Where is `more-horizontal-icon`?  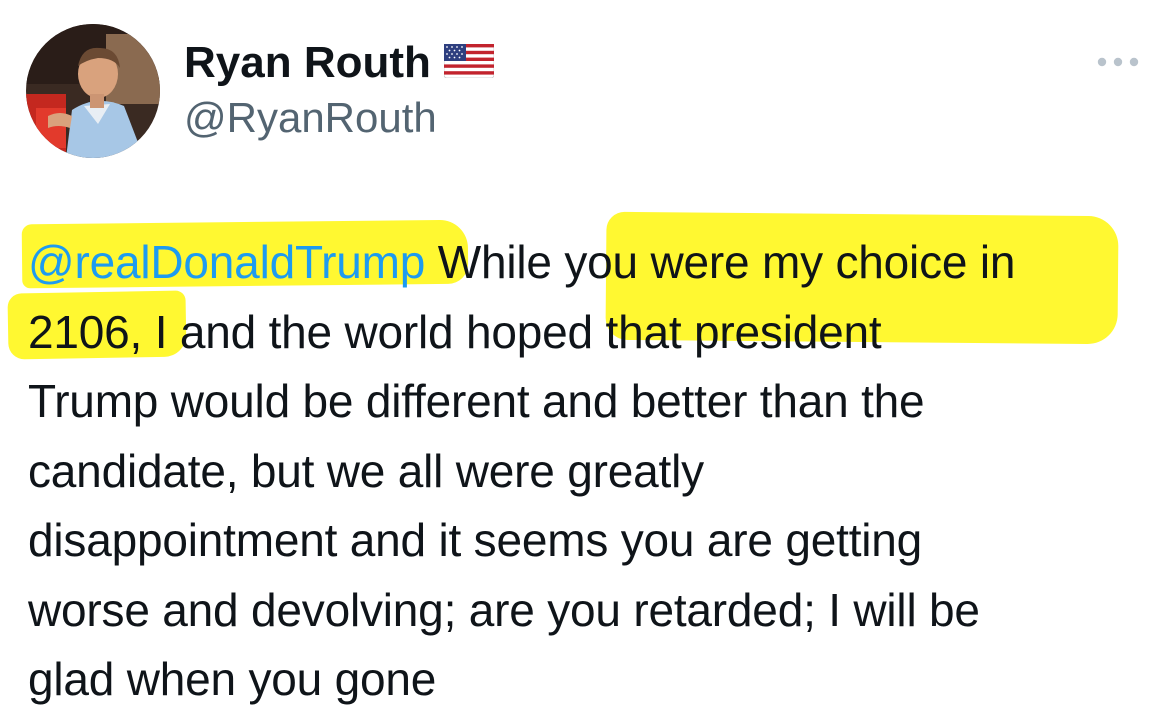 more-horizontal-icon is located at coordinates (1118, 62).